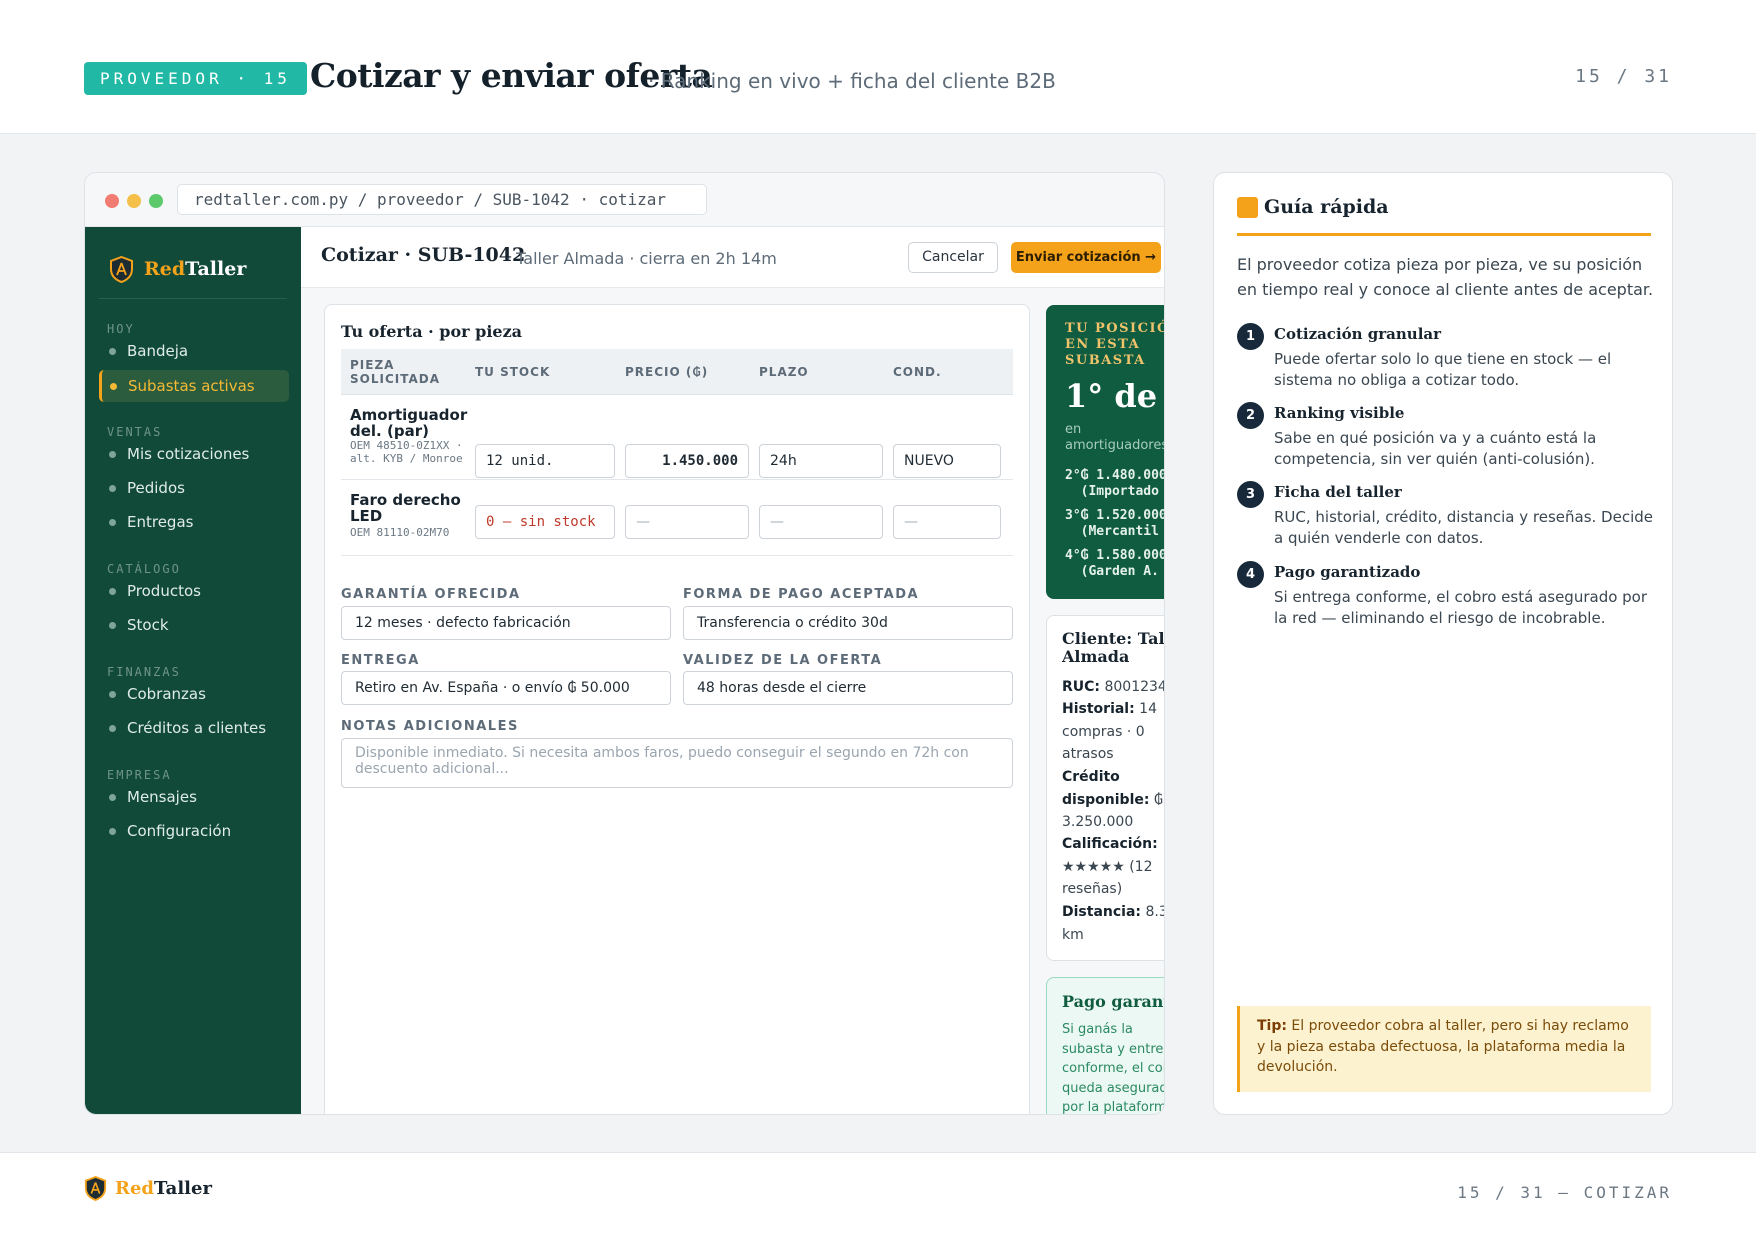 The image size is (1756, 1242). I want to click on stock-field: 0 — sin stock, so click(545, 522).